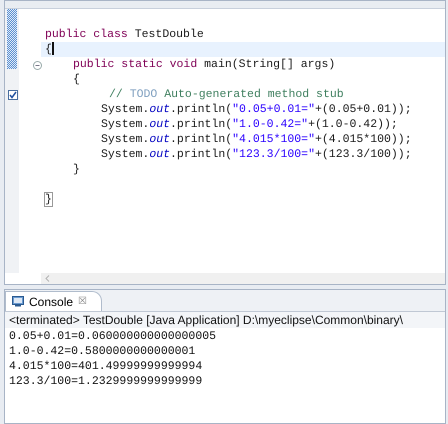 Image resolution: width=448 pixels, height=424 pixels. Describe the element at coordinates (13, 95) in the screenshot. I see `task-checkbox-icon` at that location.